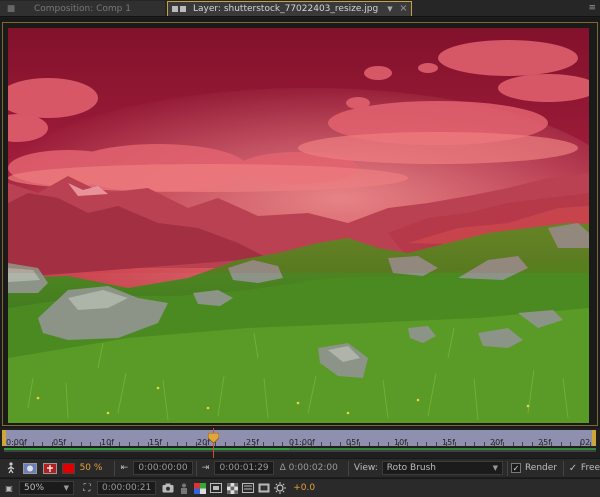 Image resolution: width=600 pixels, height=497 pixels. What do you see at coordinates (304, 488) in the screenshot?
I see `exposure-value: +0.0` at bounding box center [304, 488].